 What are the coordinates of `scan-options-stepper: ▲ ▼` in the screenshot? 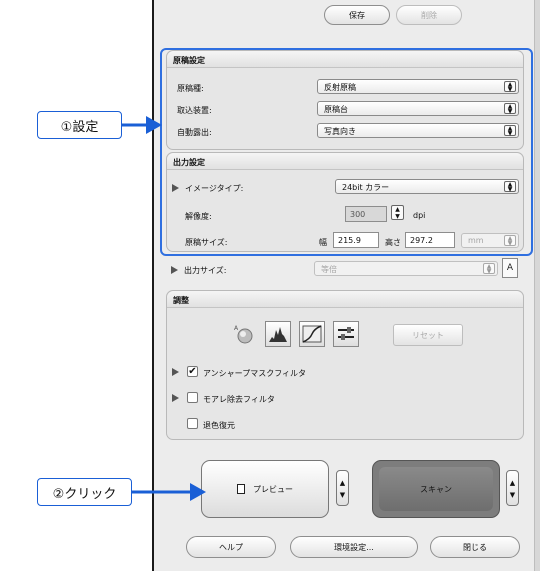 It's located at (512, 488).